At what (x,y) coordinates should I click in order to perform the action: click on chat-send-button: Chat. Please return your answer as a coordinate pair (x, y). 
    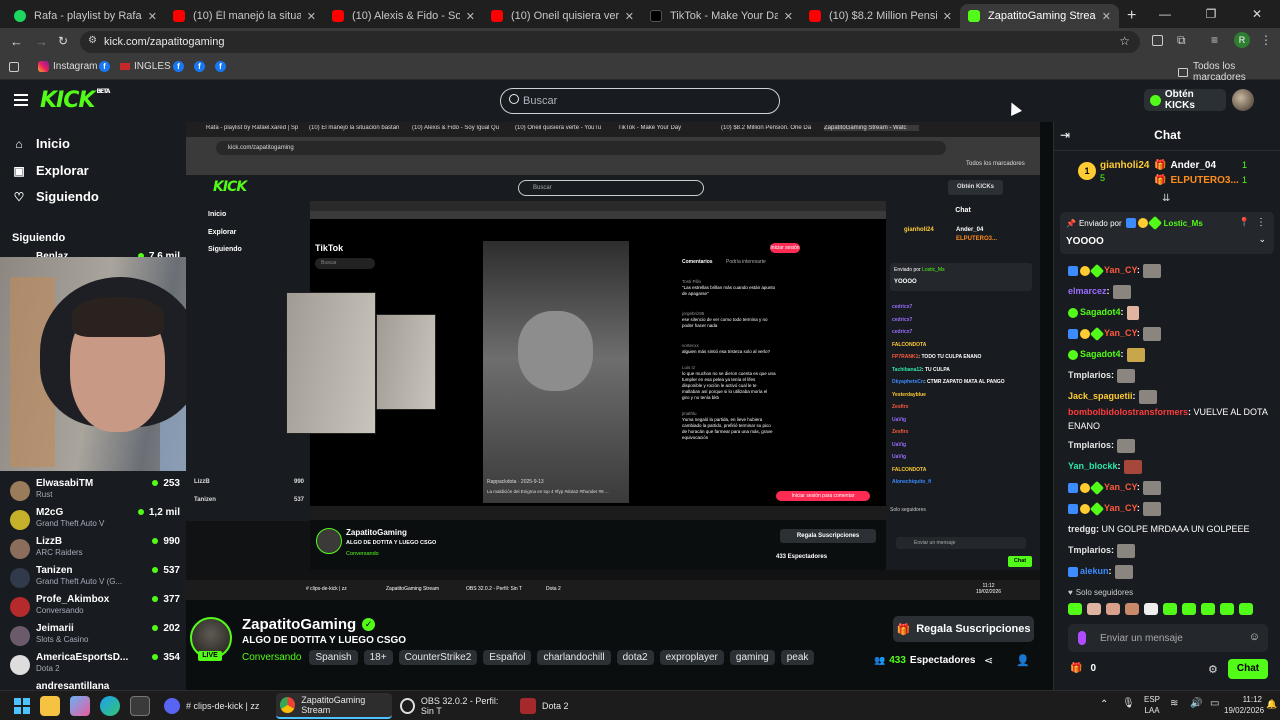
    Looking at the image, I should click on (1248, 669).